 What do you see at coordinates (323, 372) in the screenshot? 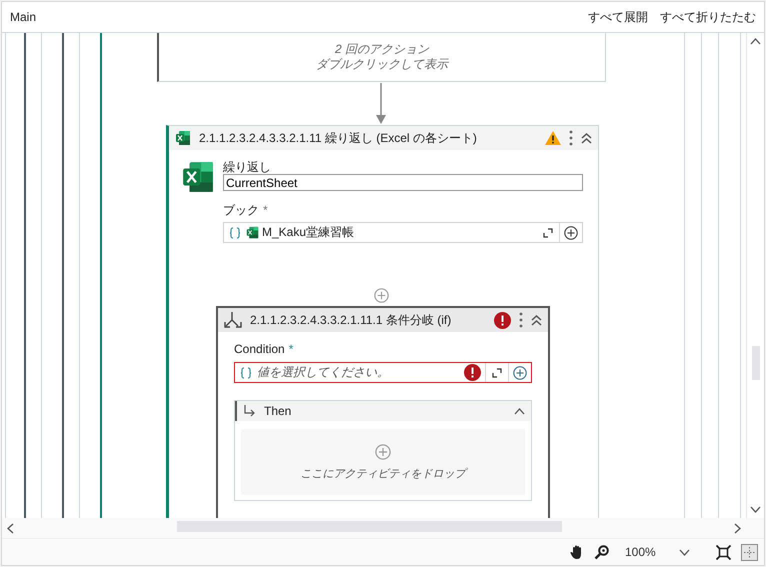
I see `condition-placeholder: 値を選択してください。` at bounding box center [323, 372].